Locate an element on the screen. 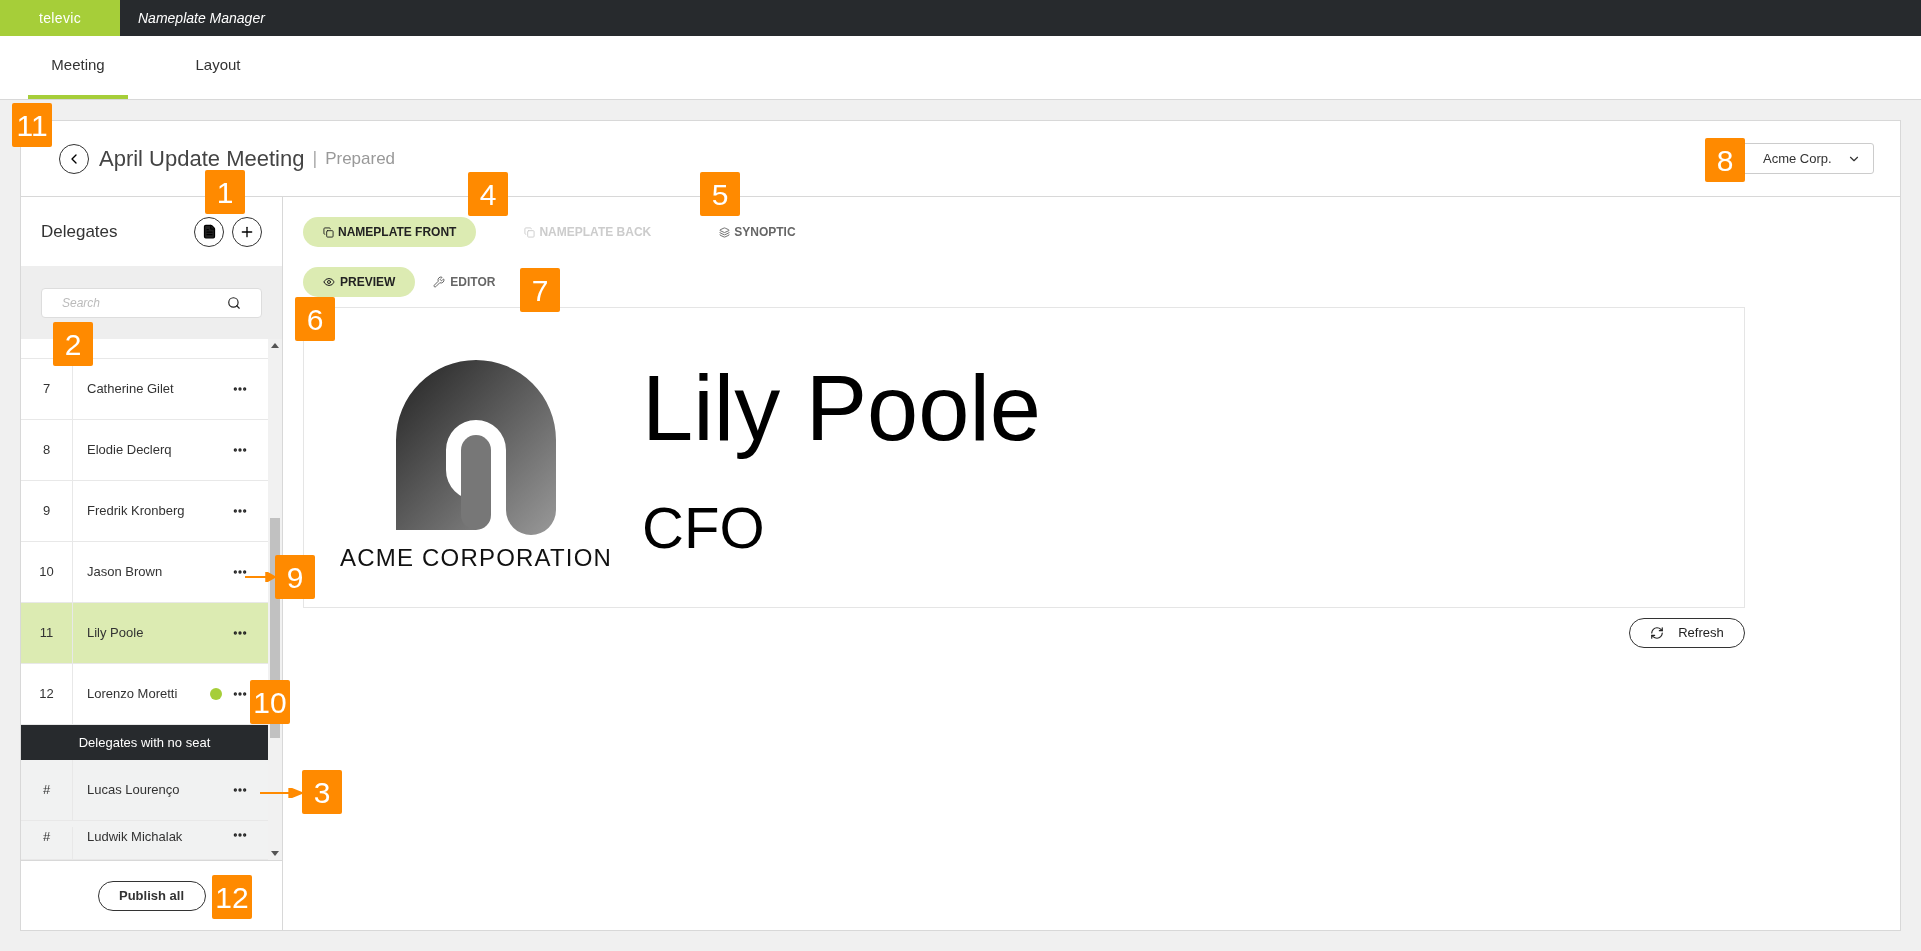 The height and width of the screenshot is (951, 1921). delegate-row: # Ludwik Michalak is located at coordinates (144, 840).